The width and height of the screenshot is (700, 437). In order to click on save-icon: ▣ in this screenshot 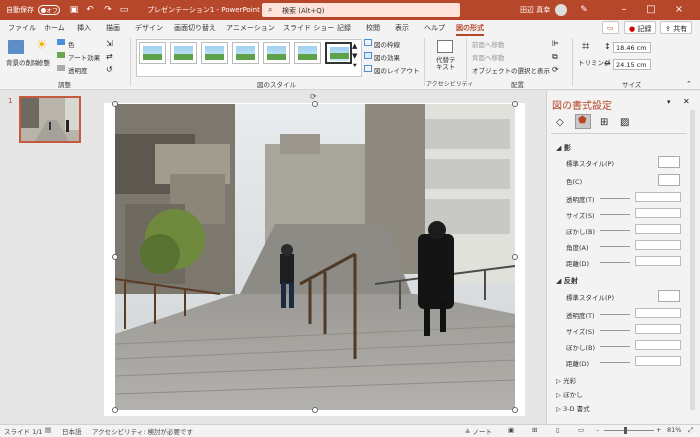, I will do `click(74, 10)`.